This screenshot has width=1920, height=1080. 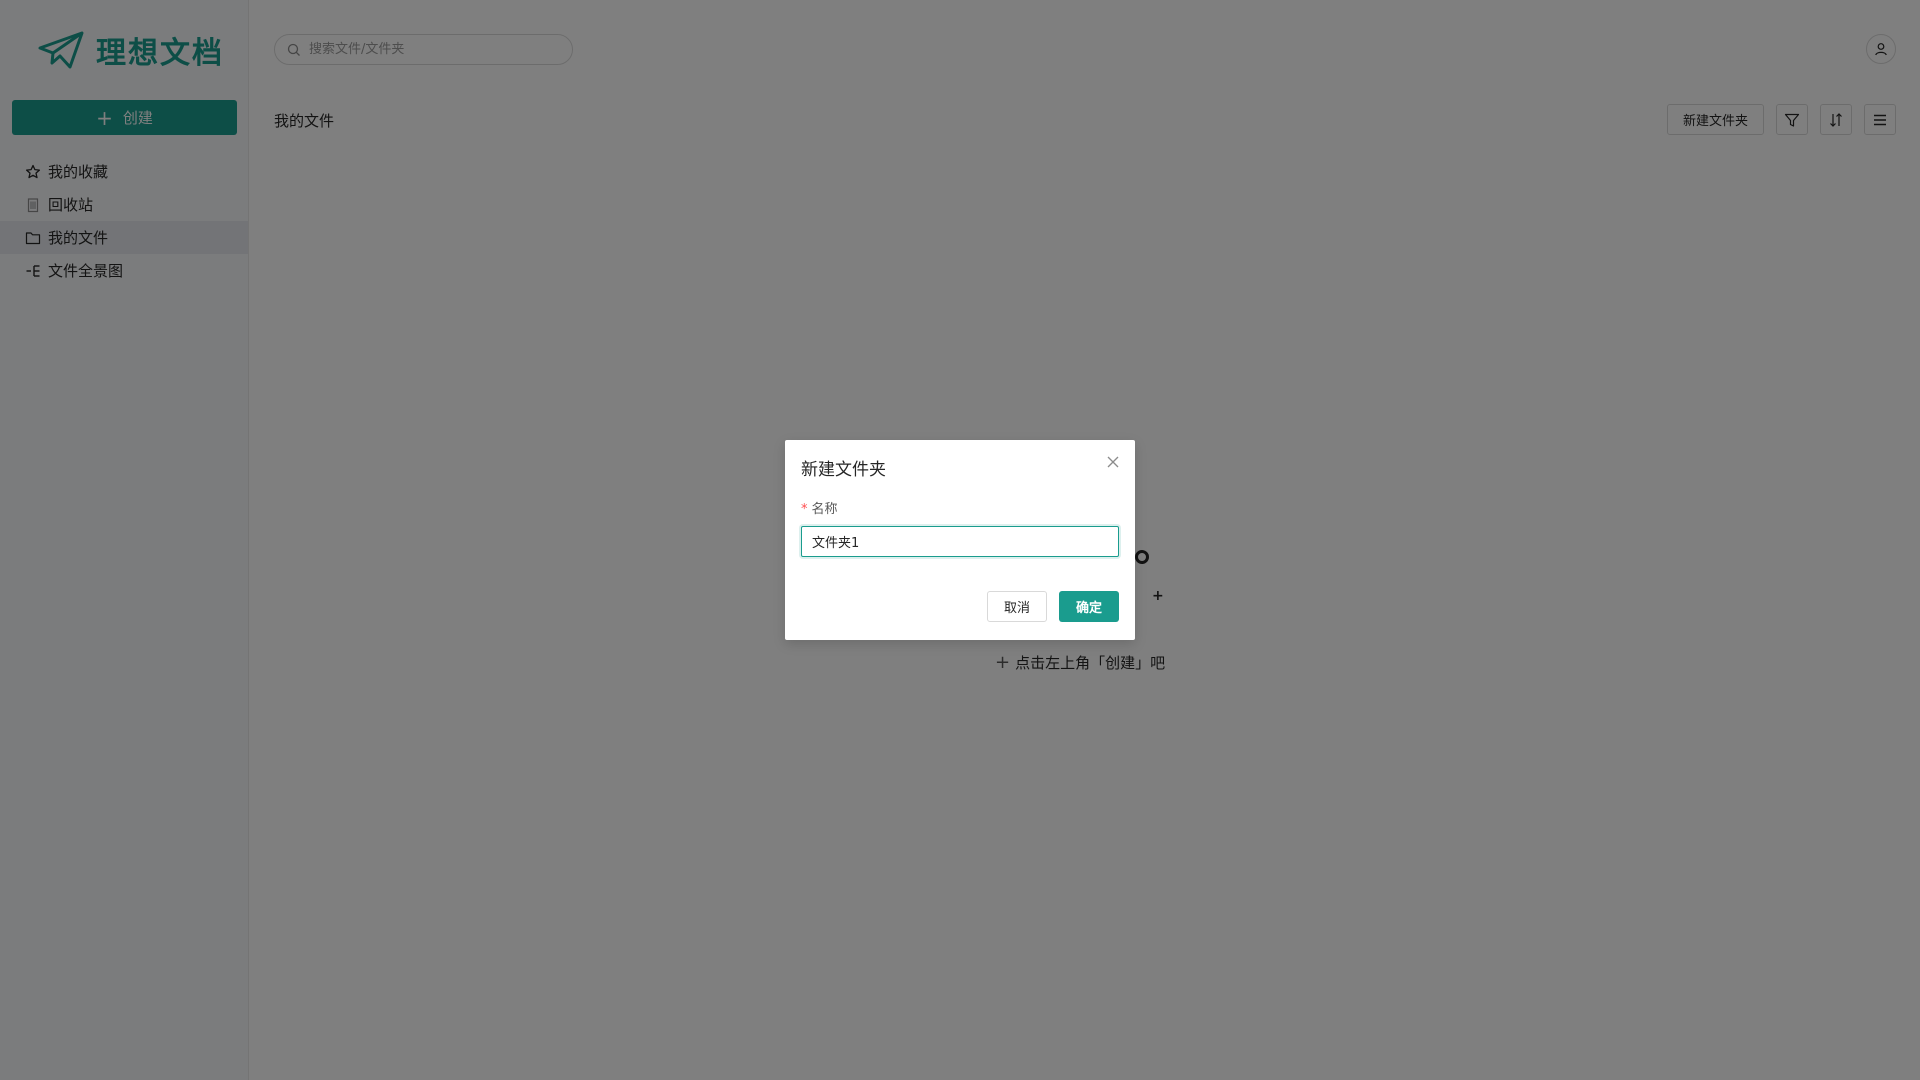 What do you see at coordinates (1017, 606) in the screenshot?
I see `cancel-button: 取消` at bounding box center [1017, 606].